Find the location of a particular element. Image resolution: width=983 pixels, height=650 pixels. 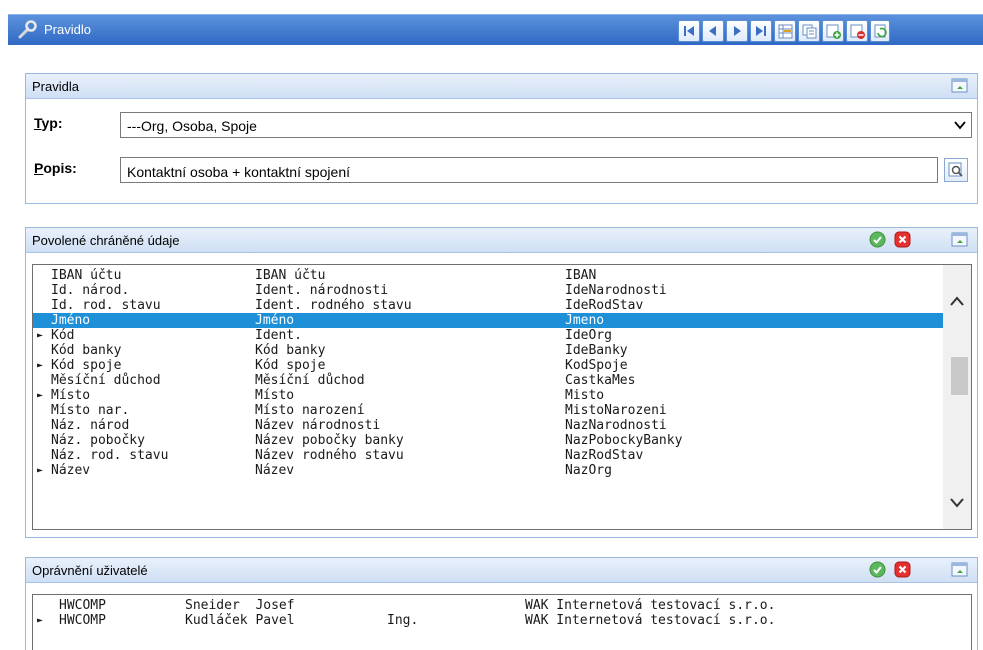

first-record-button is located at coordinates (689, 31).